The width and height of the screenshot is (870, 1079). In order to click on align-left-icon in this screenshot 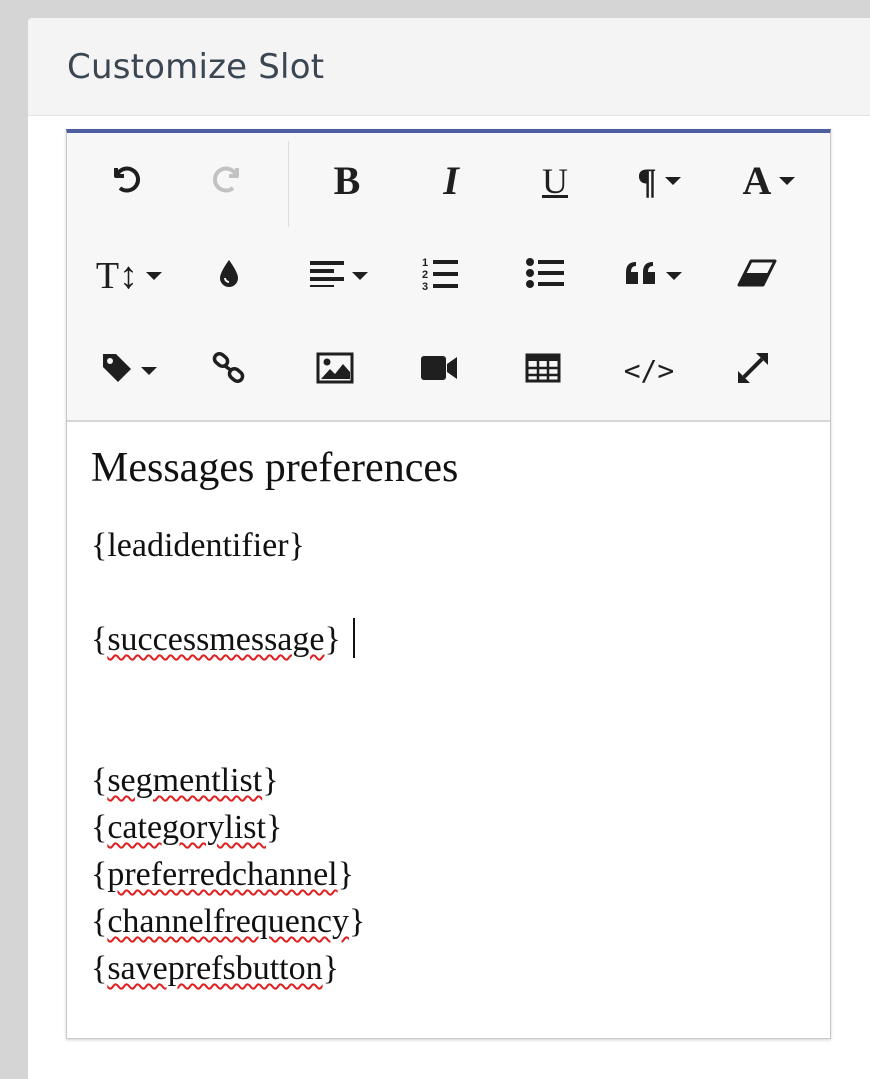, I will do `click(327, 275)`.